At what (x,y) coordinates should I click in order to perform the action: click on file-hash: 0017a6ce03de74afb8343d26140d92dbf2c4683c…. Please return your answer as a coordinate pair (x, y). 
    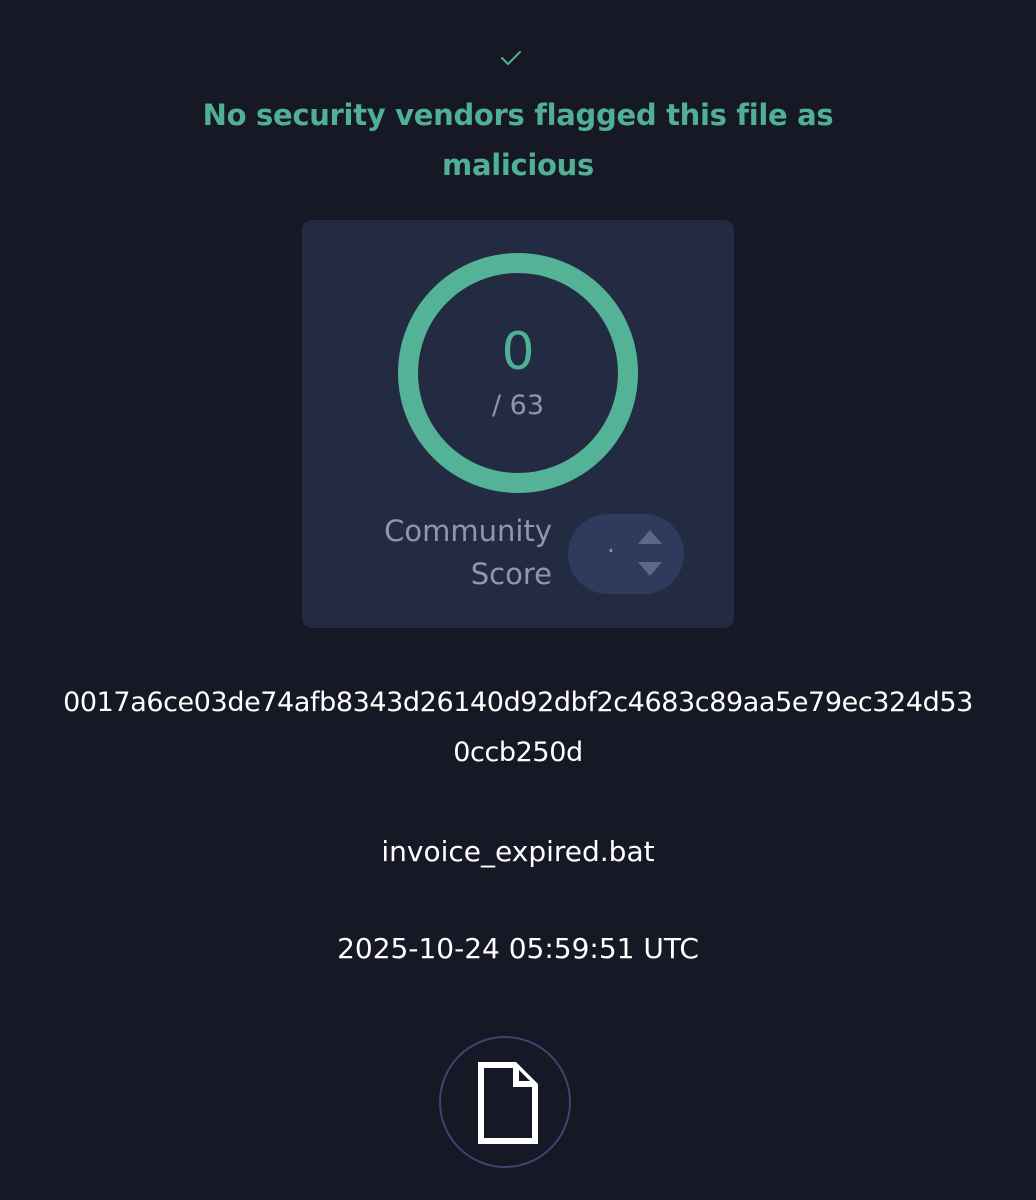
    Looking at the image, I should click on (518, 727).